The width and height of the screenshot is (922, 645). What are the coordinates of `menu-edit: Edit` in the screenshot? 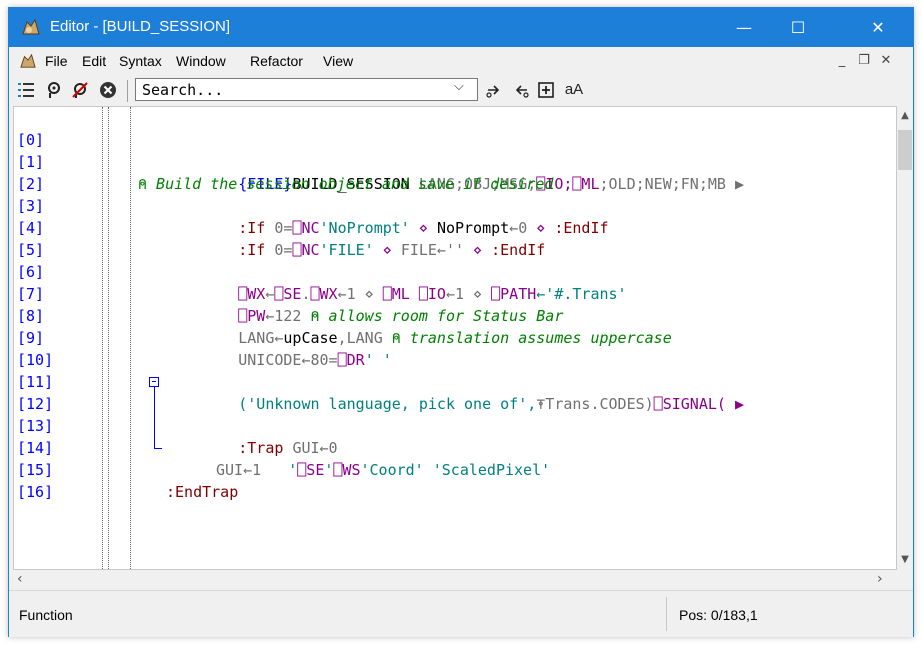 It's located at (94, 61).